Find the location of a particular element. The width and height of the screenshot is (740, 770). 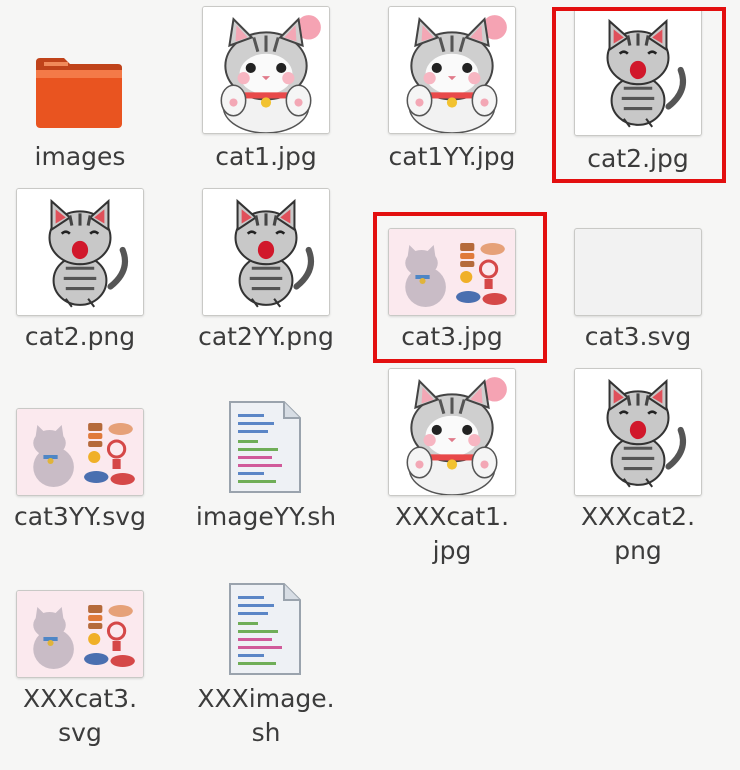

file-label: cat3.jpg is located at coordinates (452, 336).